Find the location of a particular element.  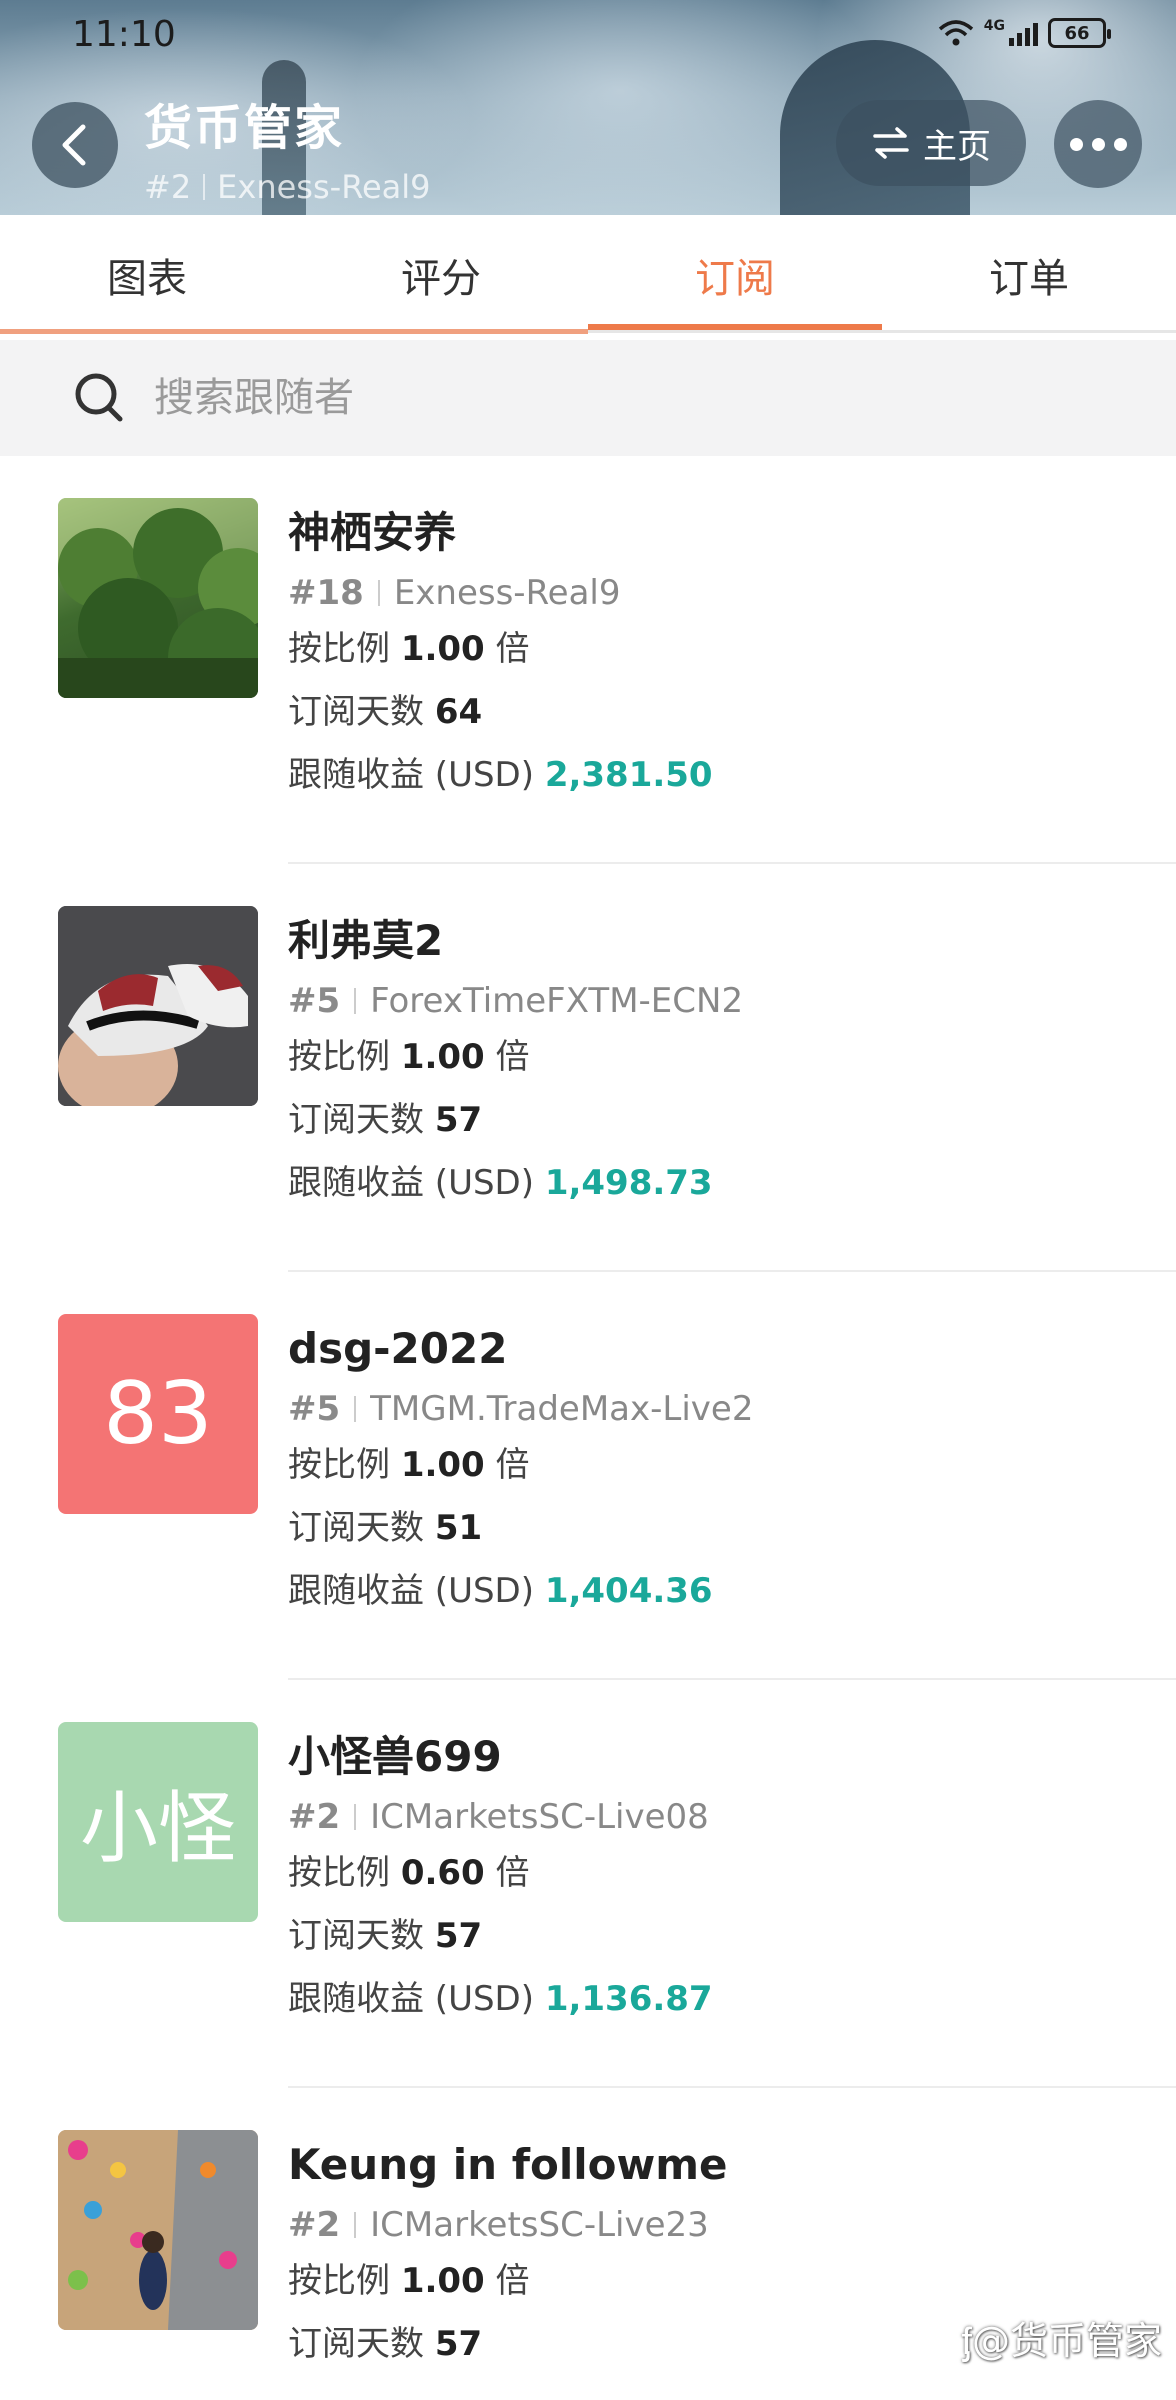

climbing-wall-photo-icon is located at coordinates (158, 2230).